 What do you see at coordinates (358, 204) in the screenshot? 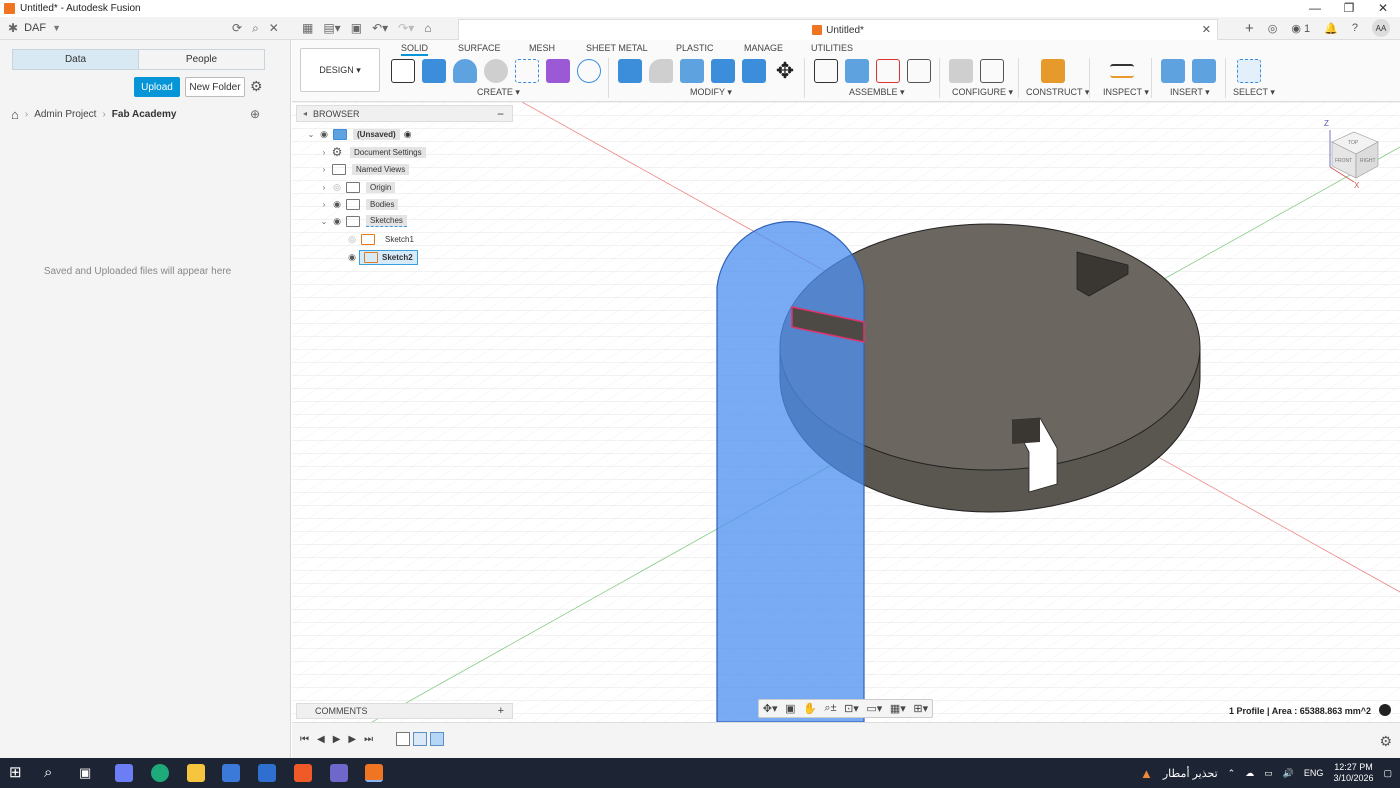
I see `tree-item-bodies: › ◉ Bodies` at bounding box center [358, 204].